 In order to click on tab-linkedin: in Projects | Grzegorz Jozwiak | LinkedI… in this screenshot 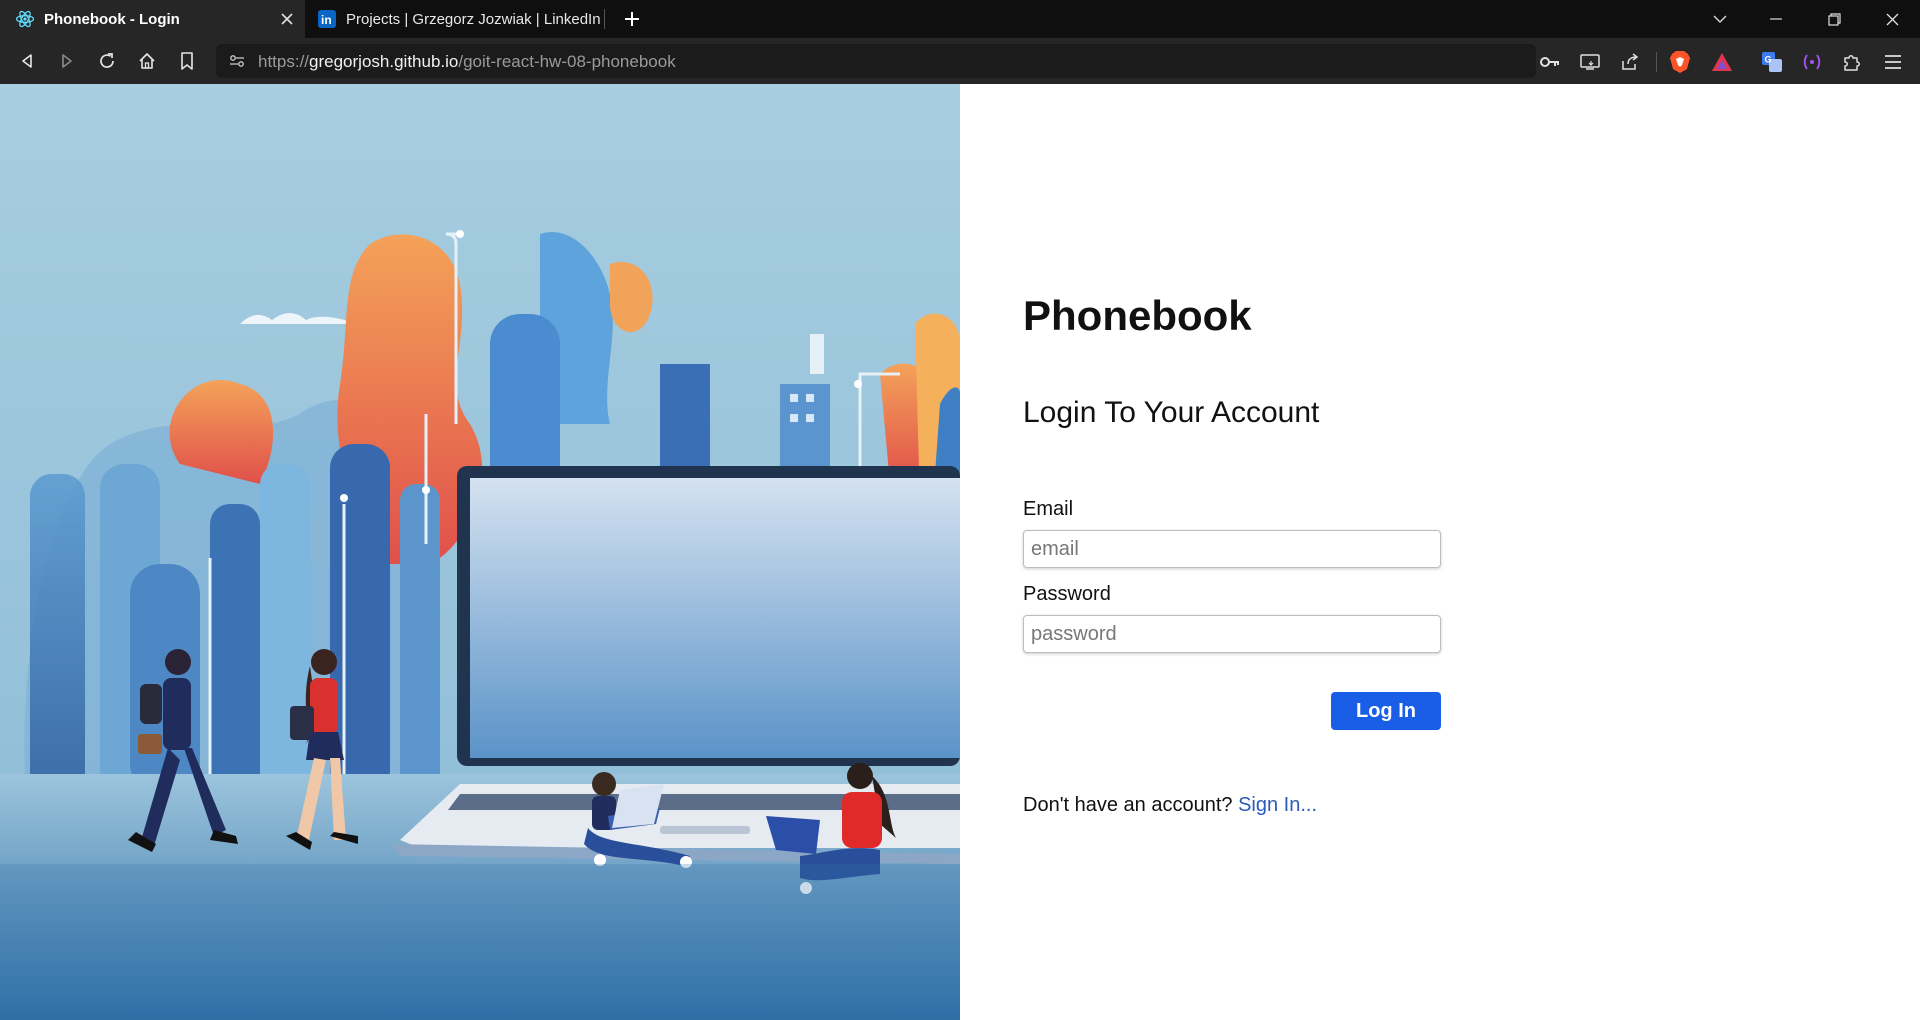, I will do `click(456, 19)`.